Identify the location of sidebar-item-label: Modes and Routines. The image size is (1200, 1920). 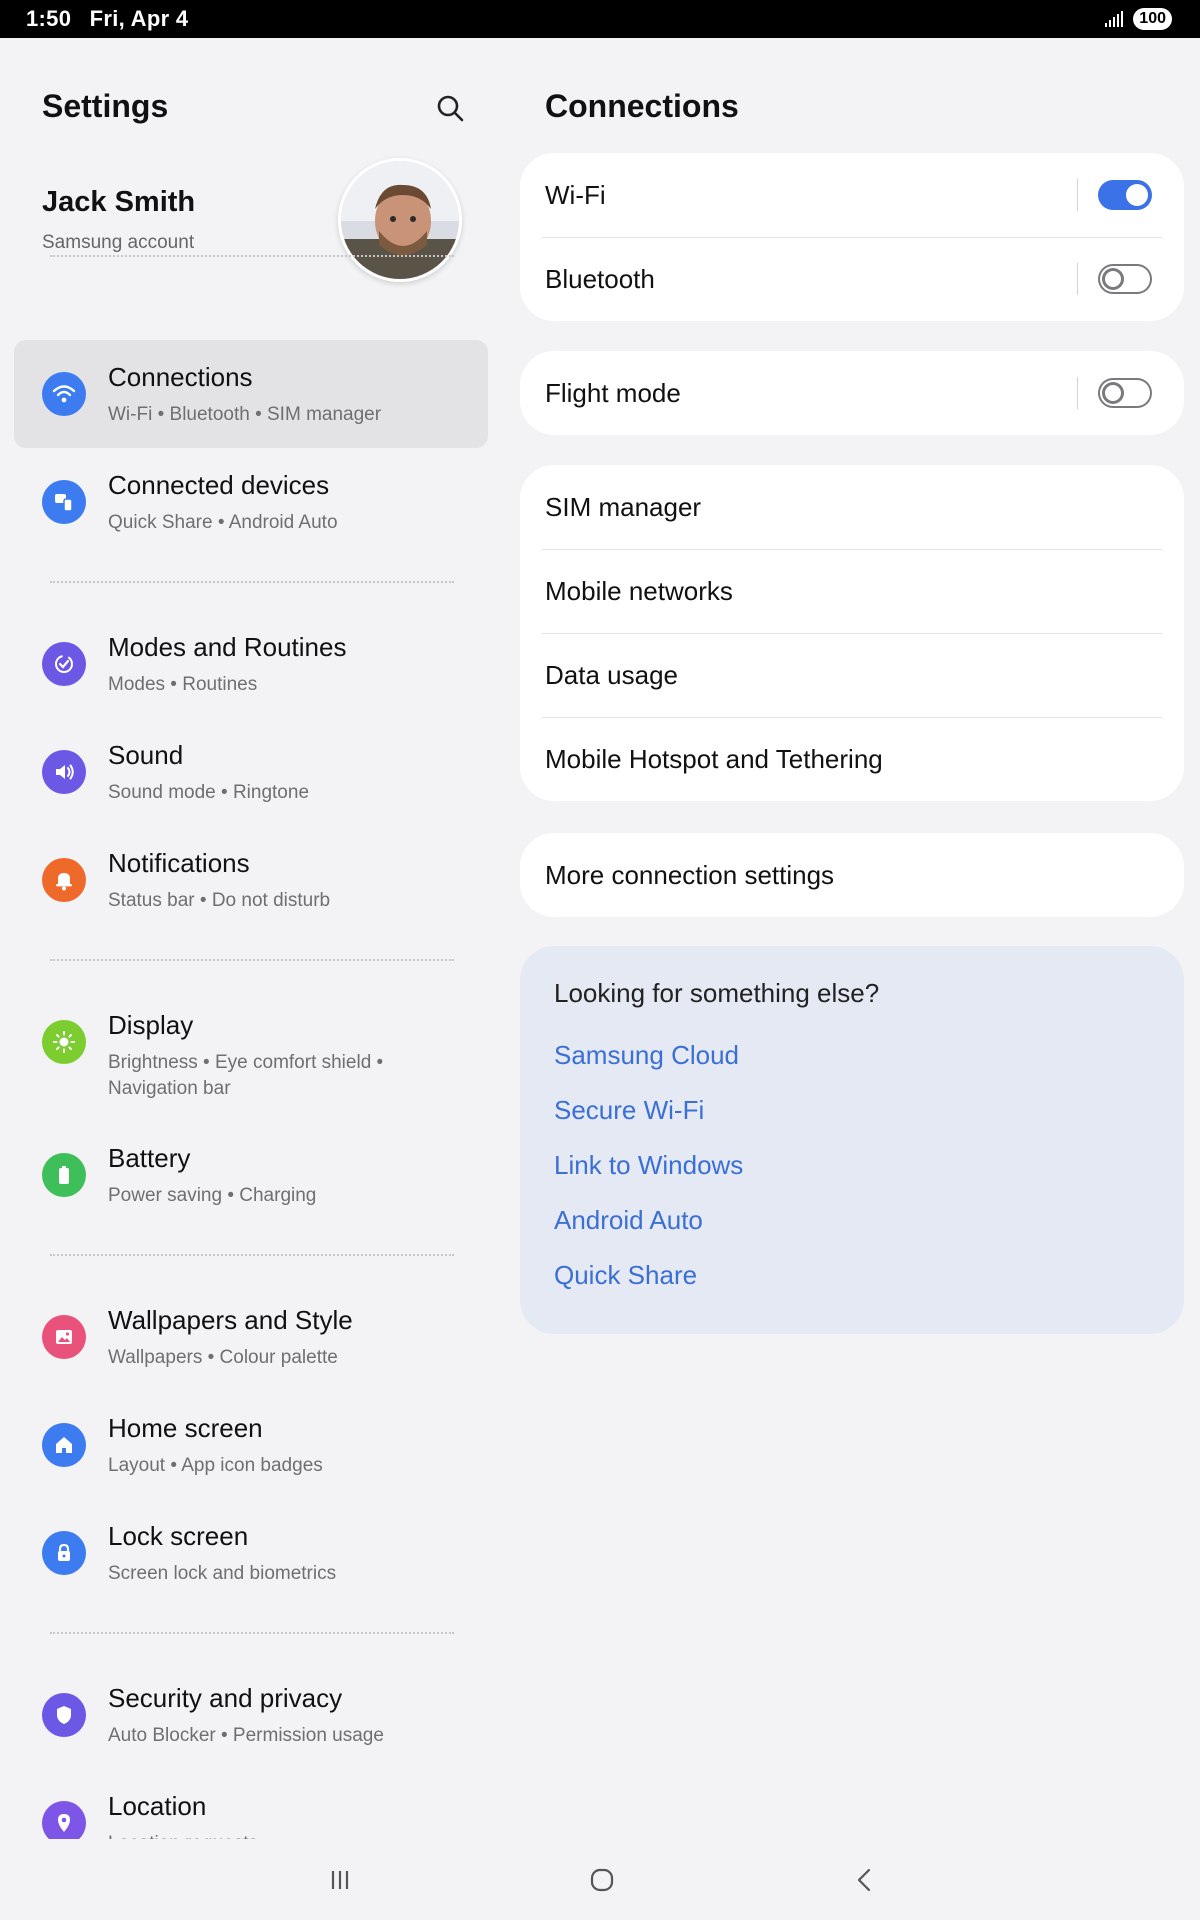
(227, 647).